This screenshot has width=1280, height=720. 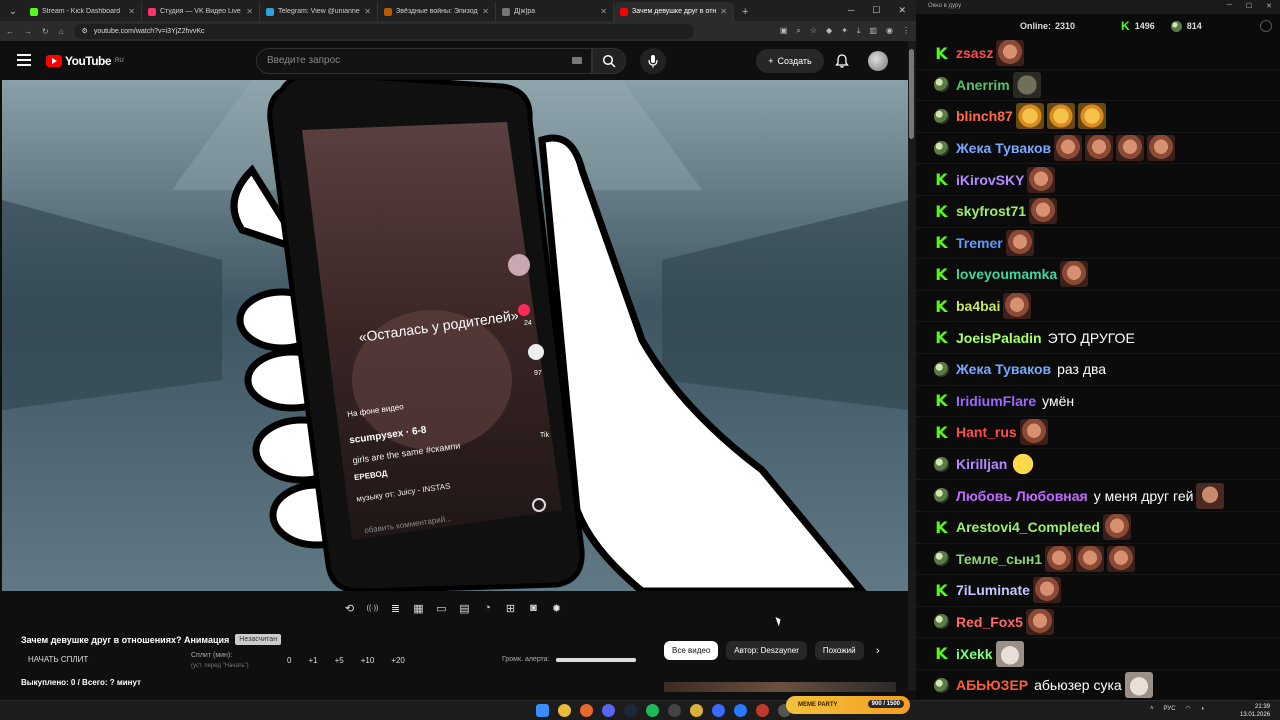 I want to click on puzzle-icon: ✦, so click(x=844, y=31).